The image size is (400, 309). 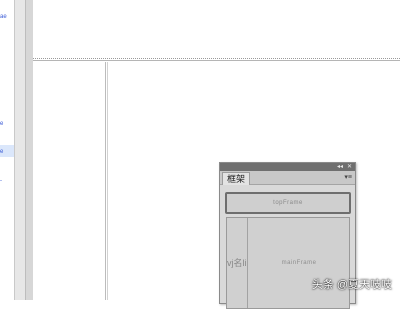 What do you see at coordinates (351, 285) in the screenshot?
I see `watermark: 头条 @夏天吱吱` at bounding box center [351, 285].